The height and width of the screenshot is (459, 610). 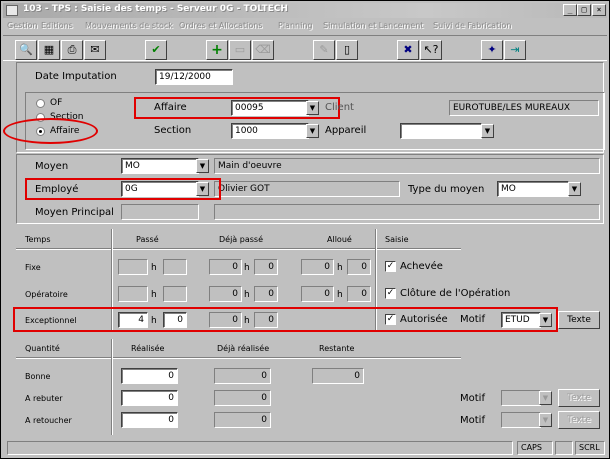 I want to click on retoucher-realisee-field: 0, so click(x=149, y=420).